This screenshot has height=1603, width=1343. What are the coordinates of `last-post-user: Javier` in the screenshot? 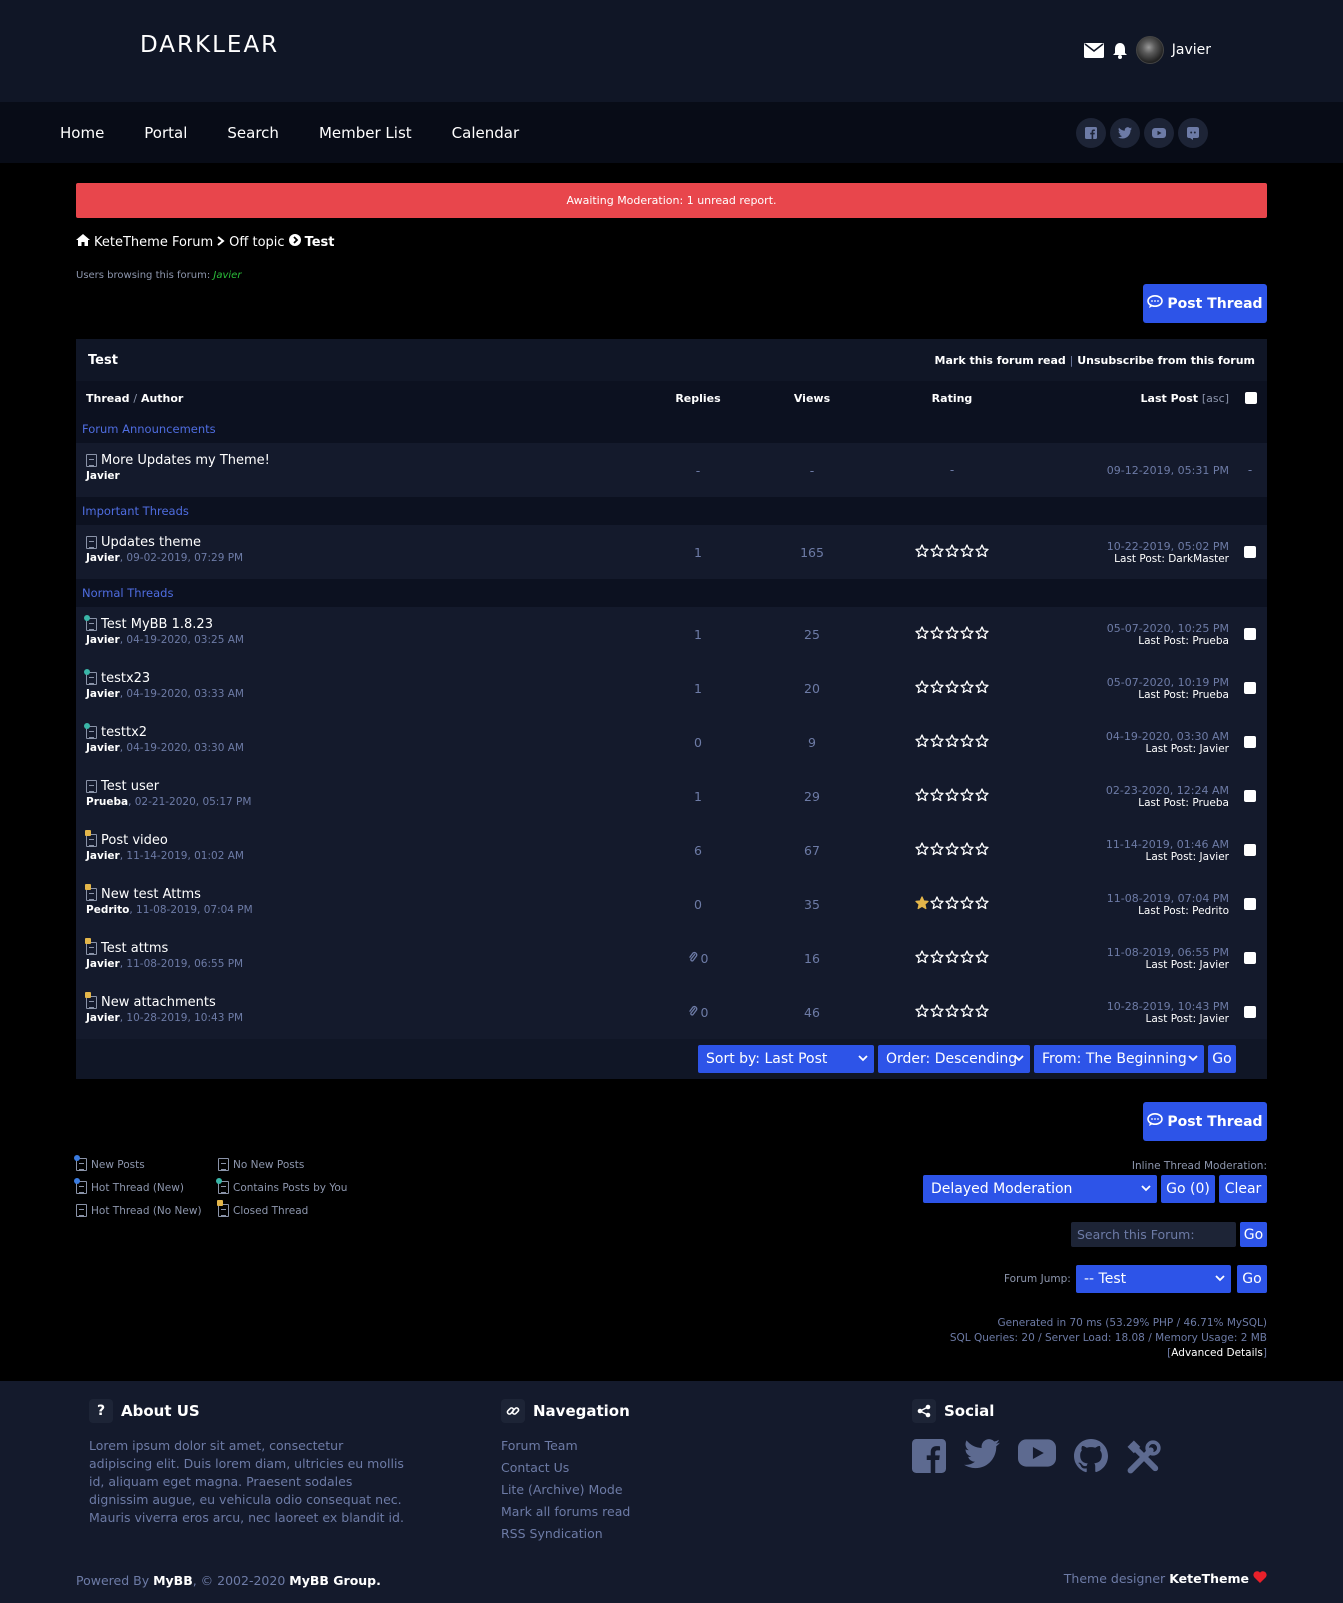 It's located at (1214, 749).